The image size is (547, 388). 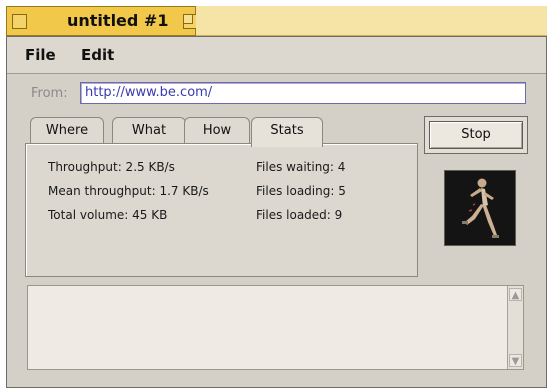 What do you see at coordinates (480, 208) in the screenshot?
I see `running-figure-icon` at bounding box center [480, 208].